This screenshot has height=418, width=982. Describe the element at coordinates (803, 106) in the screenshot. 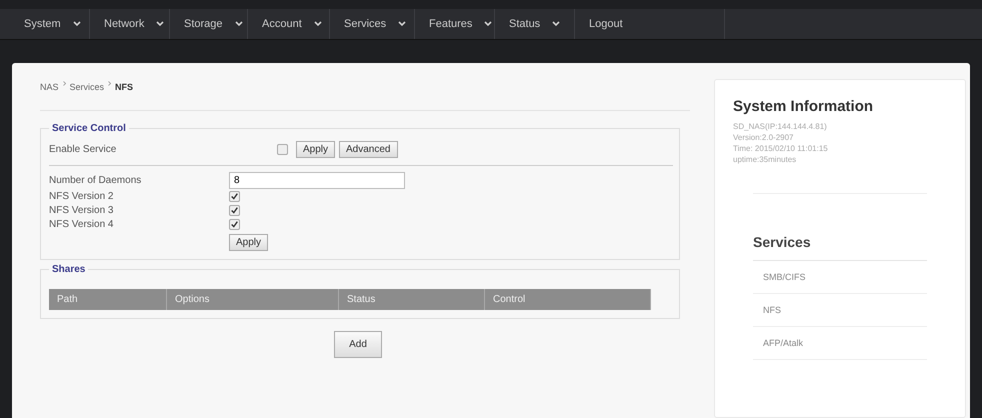

I see `section-title: System Information` at that location.